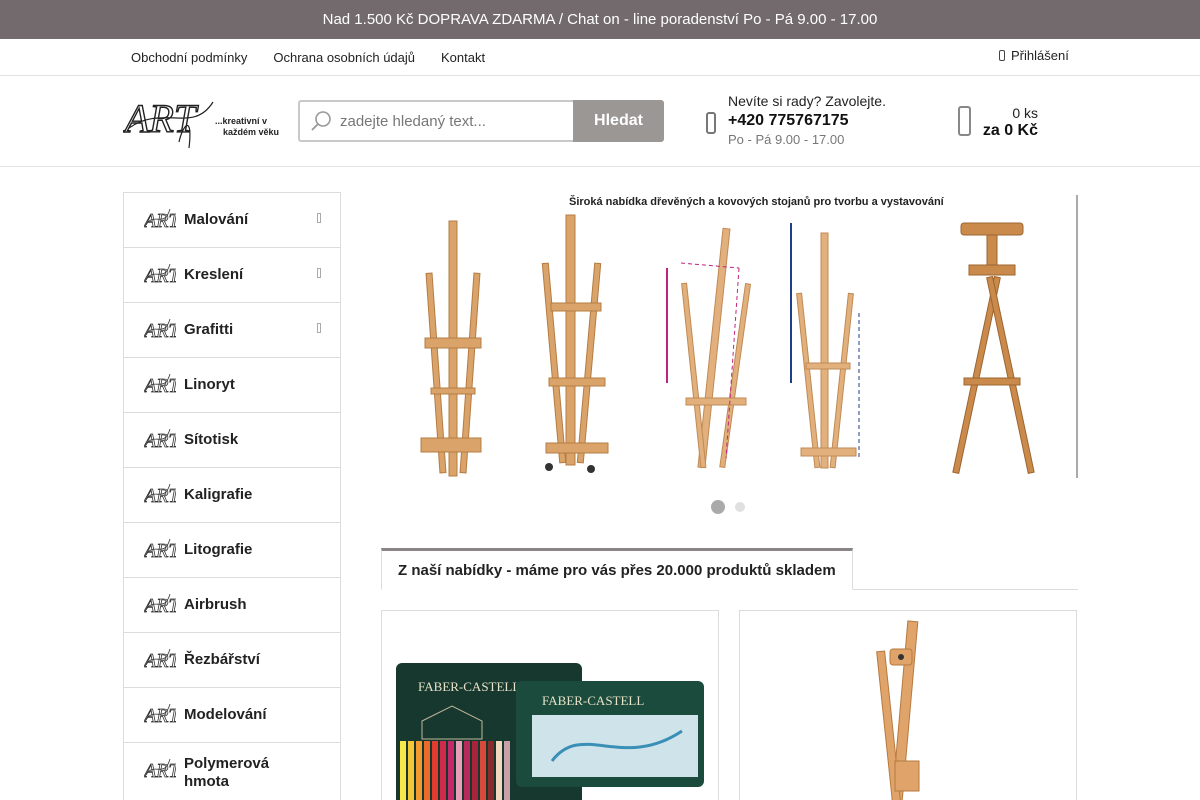  I want to click on cart-summary: 0 ks za 0 Kč, so click(1006, 122).